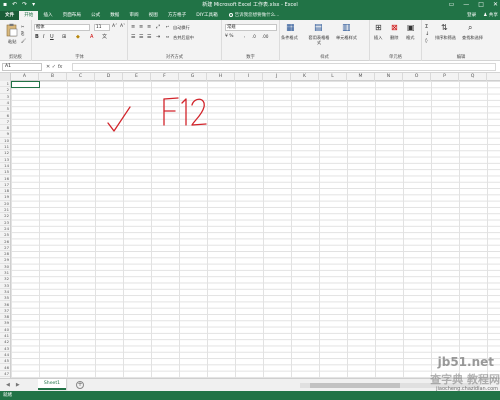 The image size is (500, 400). I want to click on column-header: K, so click(305, 77).